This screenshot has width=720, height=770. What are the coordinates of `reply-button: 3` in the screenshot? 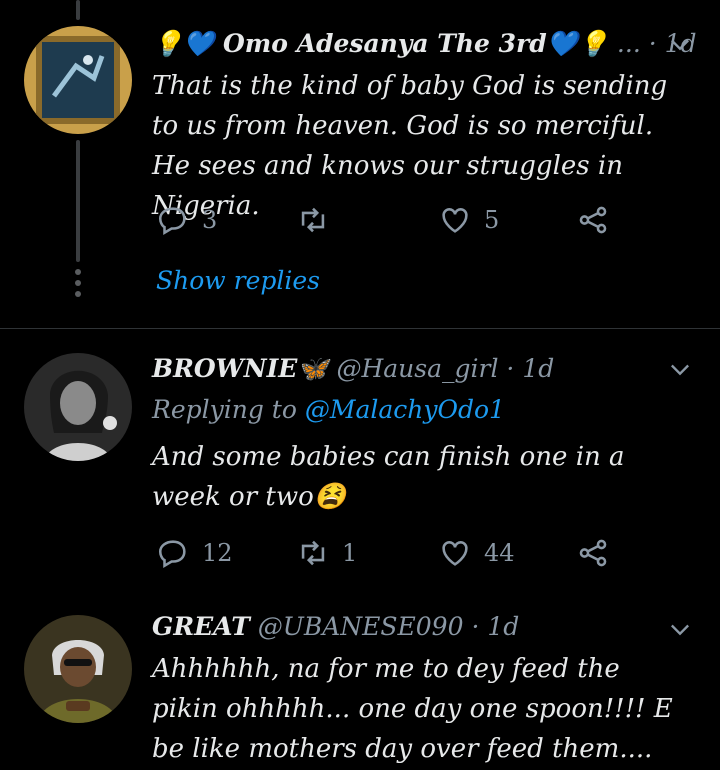 It's located at (186, 220).